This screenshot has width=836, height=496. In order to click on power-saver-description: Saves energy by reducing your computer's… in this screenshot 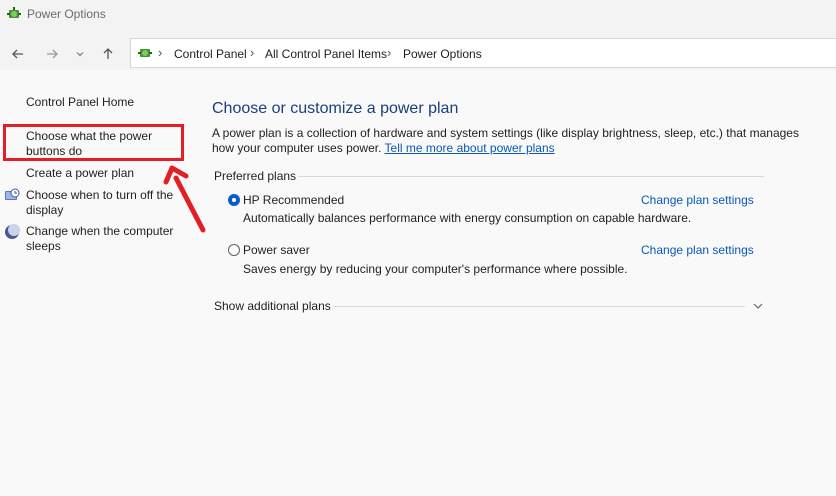, I will do `click(435, 269)`.